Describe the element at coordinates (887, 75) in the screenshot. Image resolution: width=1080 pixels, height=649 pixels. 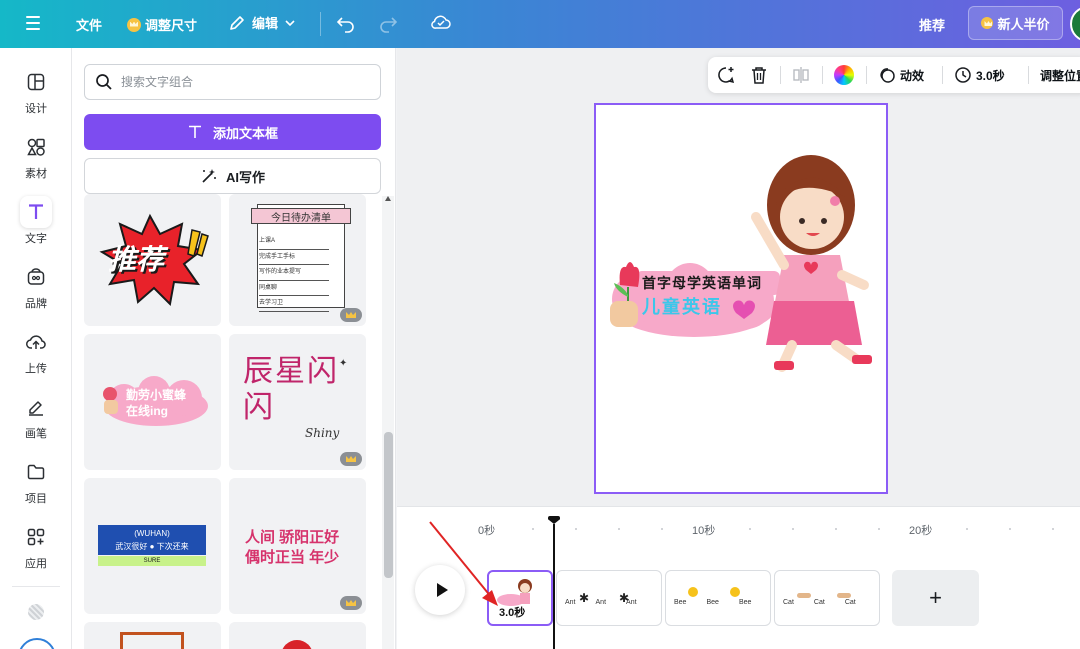
I see `animate-icon` at that location.